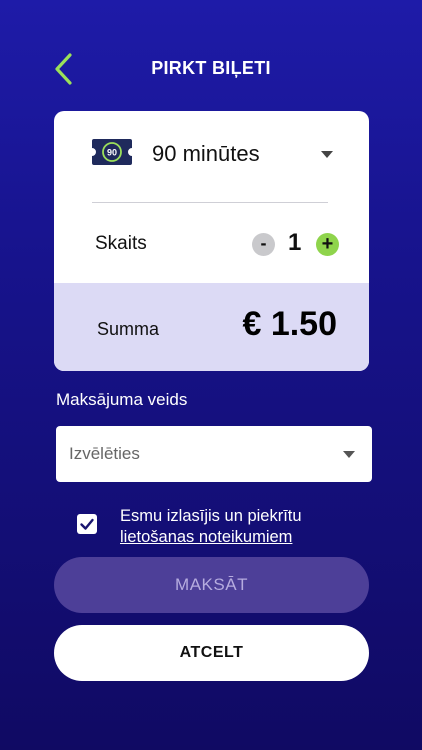  I want to click on page-title: PIRKT BIĻETI, so click(211, 68).